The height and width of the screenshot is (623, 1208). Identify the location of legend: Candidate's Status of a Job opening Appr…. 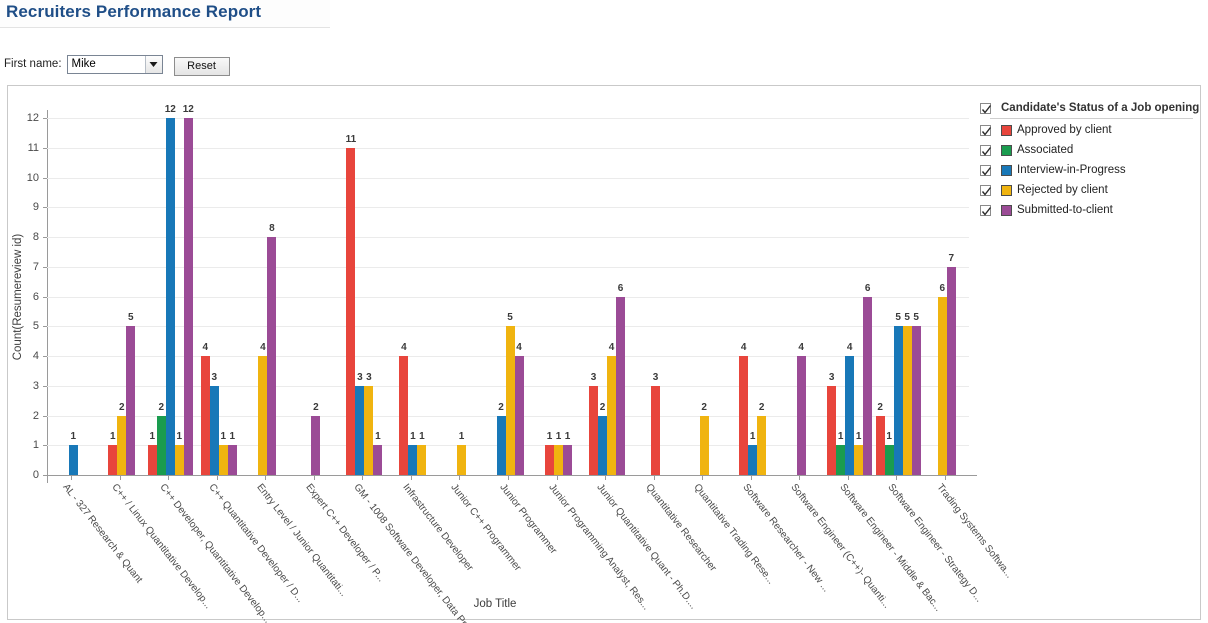
(1089, 160).